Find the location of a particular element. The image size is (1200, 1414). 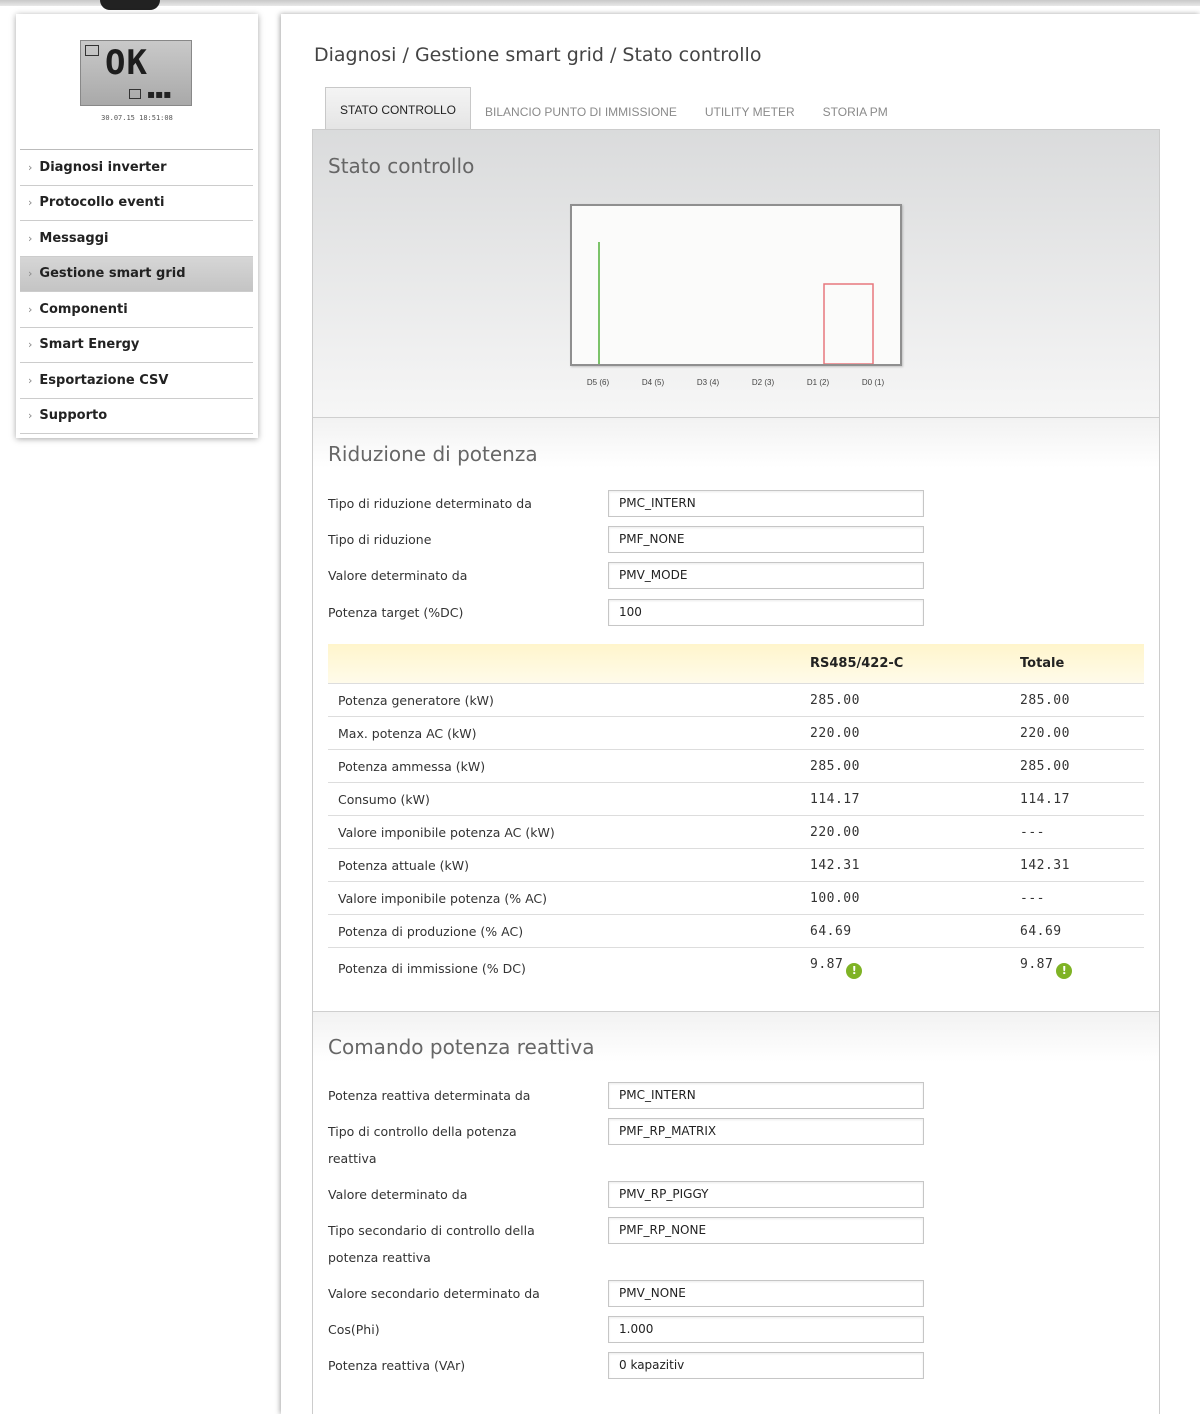

sidebar-item-supporto: › Supporto is located at coordinates (136, 416).